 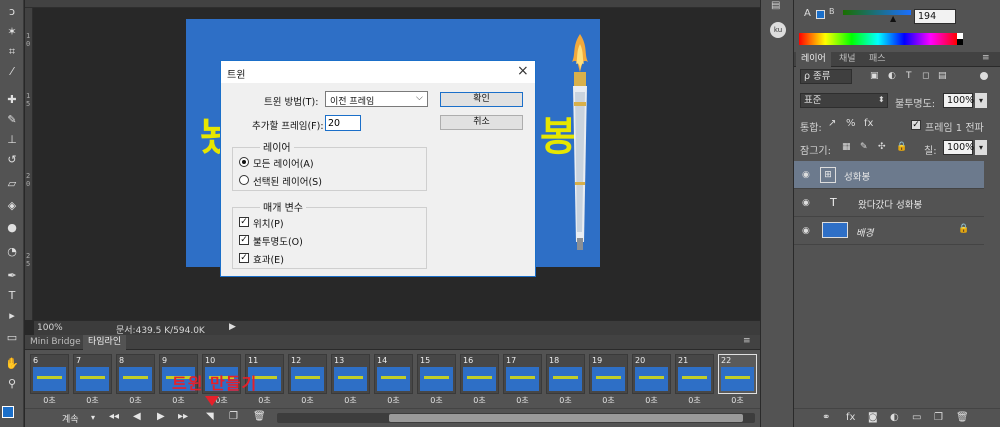 What do you see at coordinates (958, 147) in the screenshot?
I see `fill-input: 100%` at bounding box center [958, 147].